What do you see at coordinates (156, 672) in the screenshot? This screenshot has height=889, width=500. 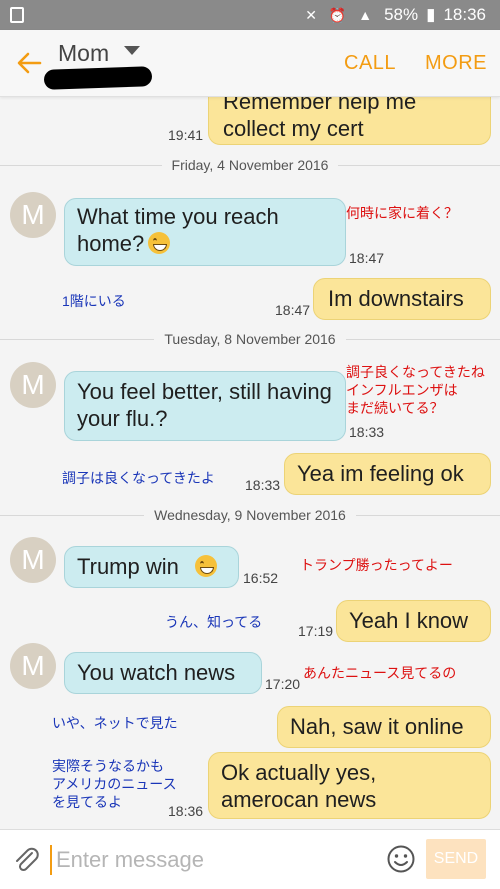 I see `message-text: You watch news` at bounding box center [156, 672].